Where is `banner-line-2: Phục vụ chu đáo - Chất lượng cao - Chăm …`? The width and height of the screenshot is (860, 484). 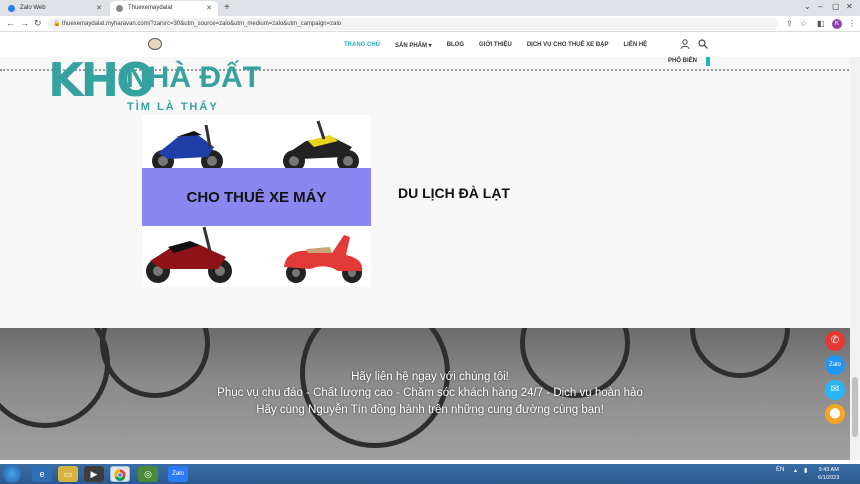
banner-line-2: Phục vụ chu đáo - Chất lượng cao - Chăm … is located at coordinates (430, 393).